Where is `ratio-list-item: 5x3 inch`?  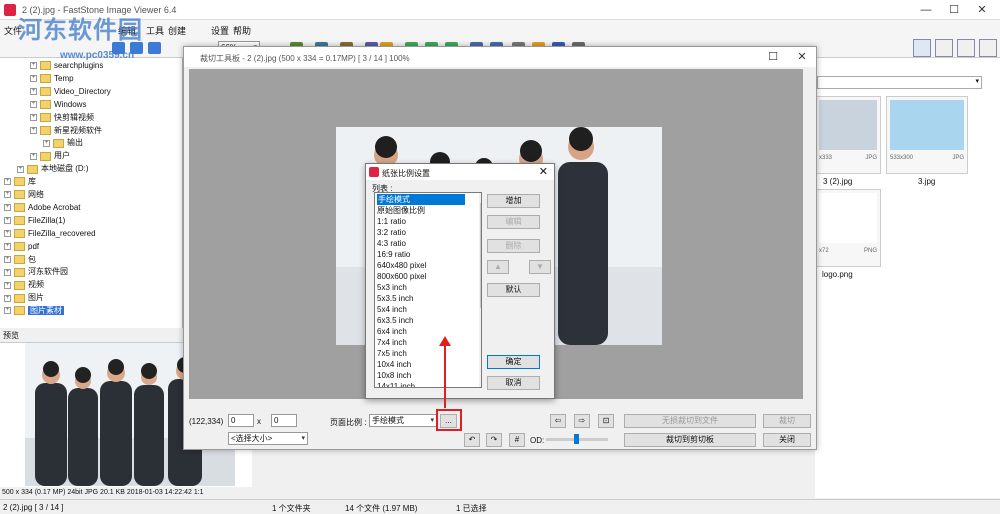 ratio-list-item: 5x3 inch is located at coordinates (392, 287).